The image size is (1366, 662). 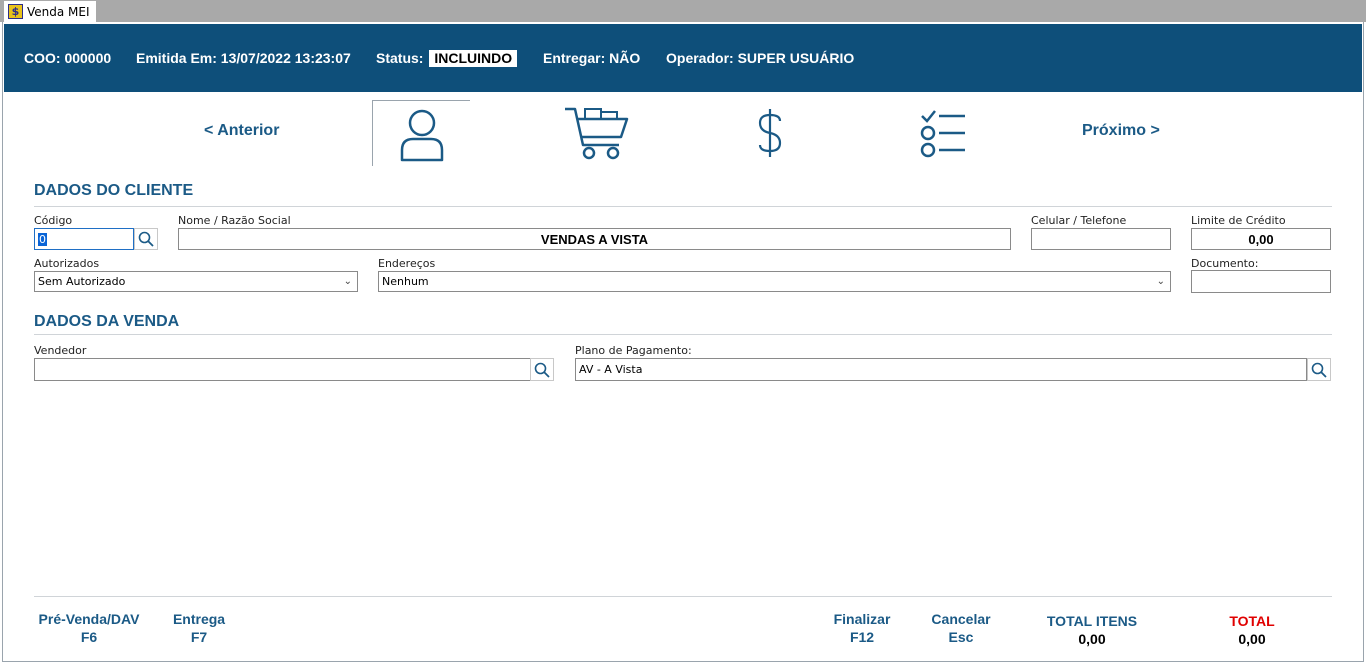 I want to click on step-resumo, so click(x=944, y=133).